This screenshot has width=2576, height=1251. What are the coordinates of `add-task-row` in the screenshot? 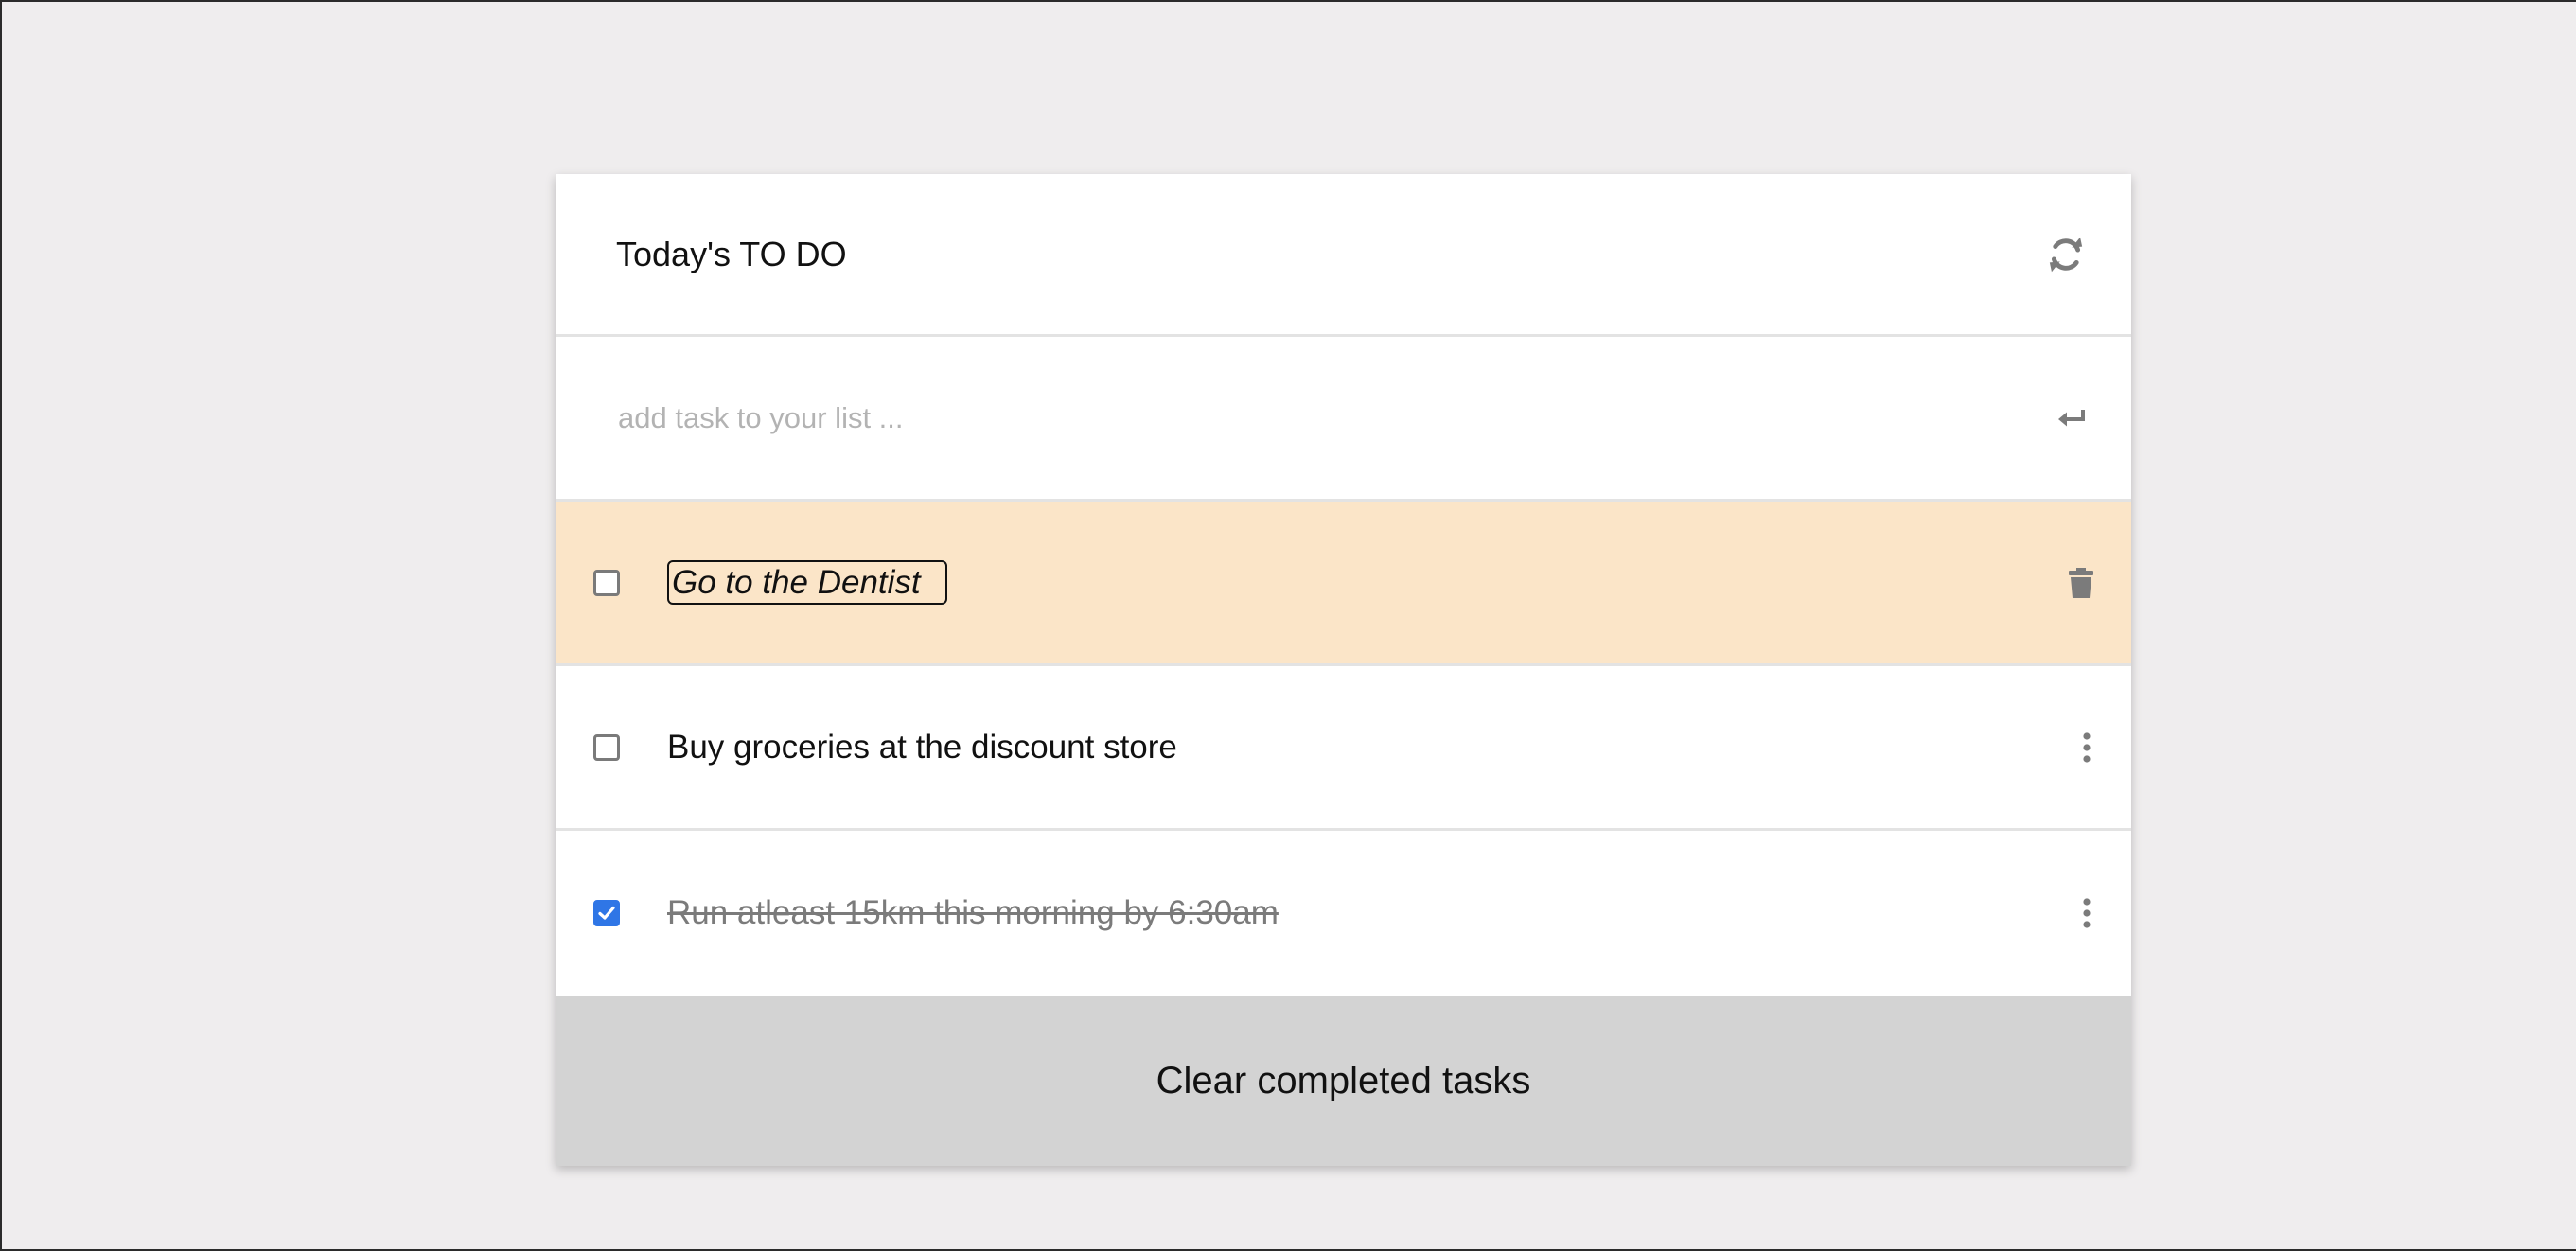 It's located at (1343, 419).